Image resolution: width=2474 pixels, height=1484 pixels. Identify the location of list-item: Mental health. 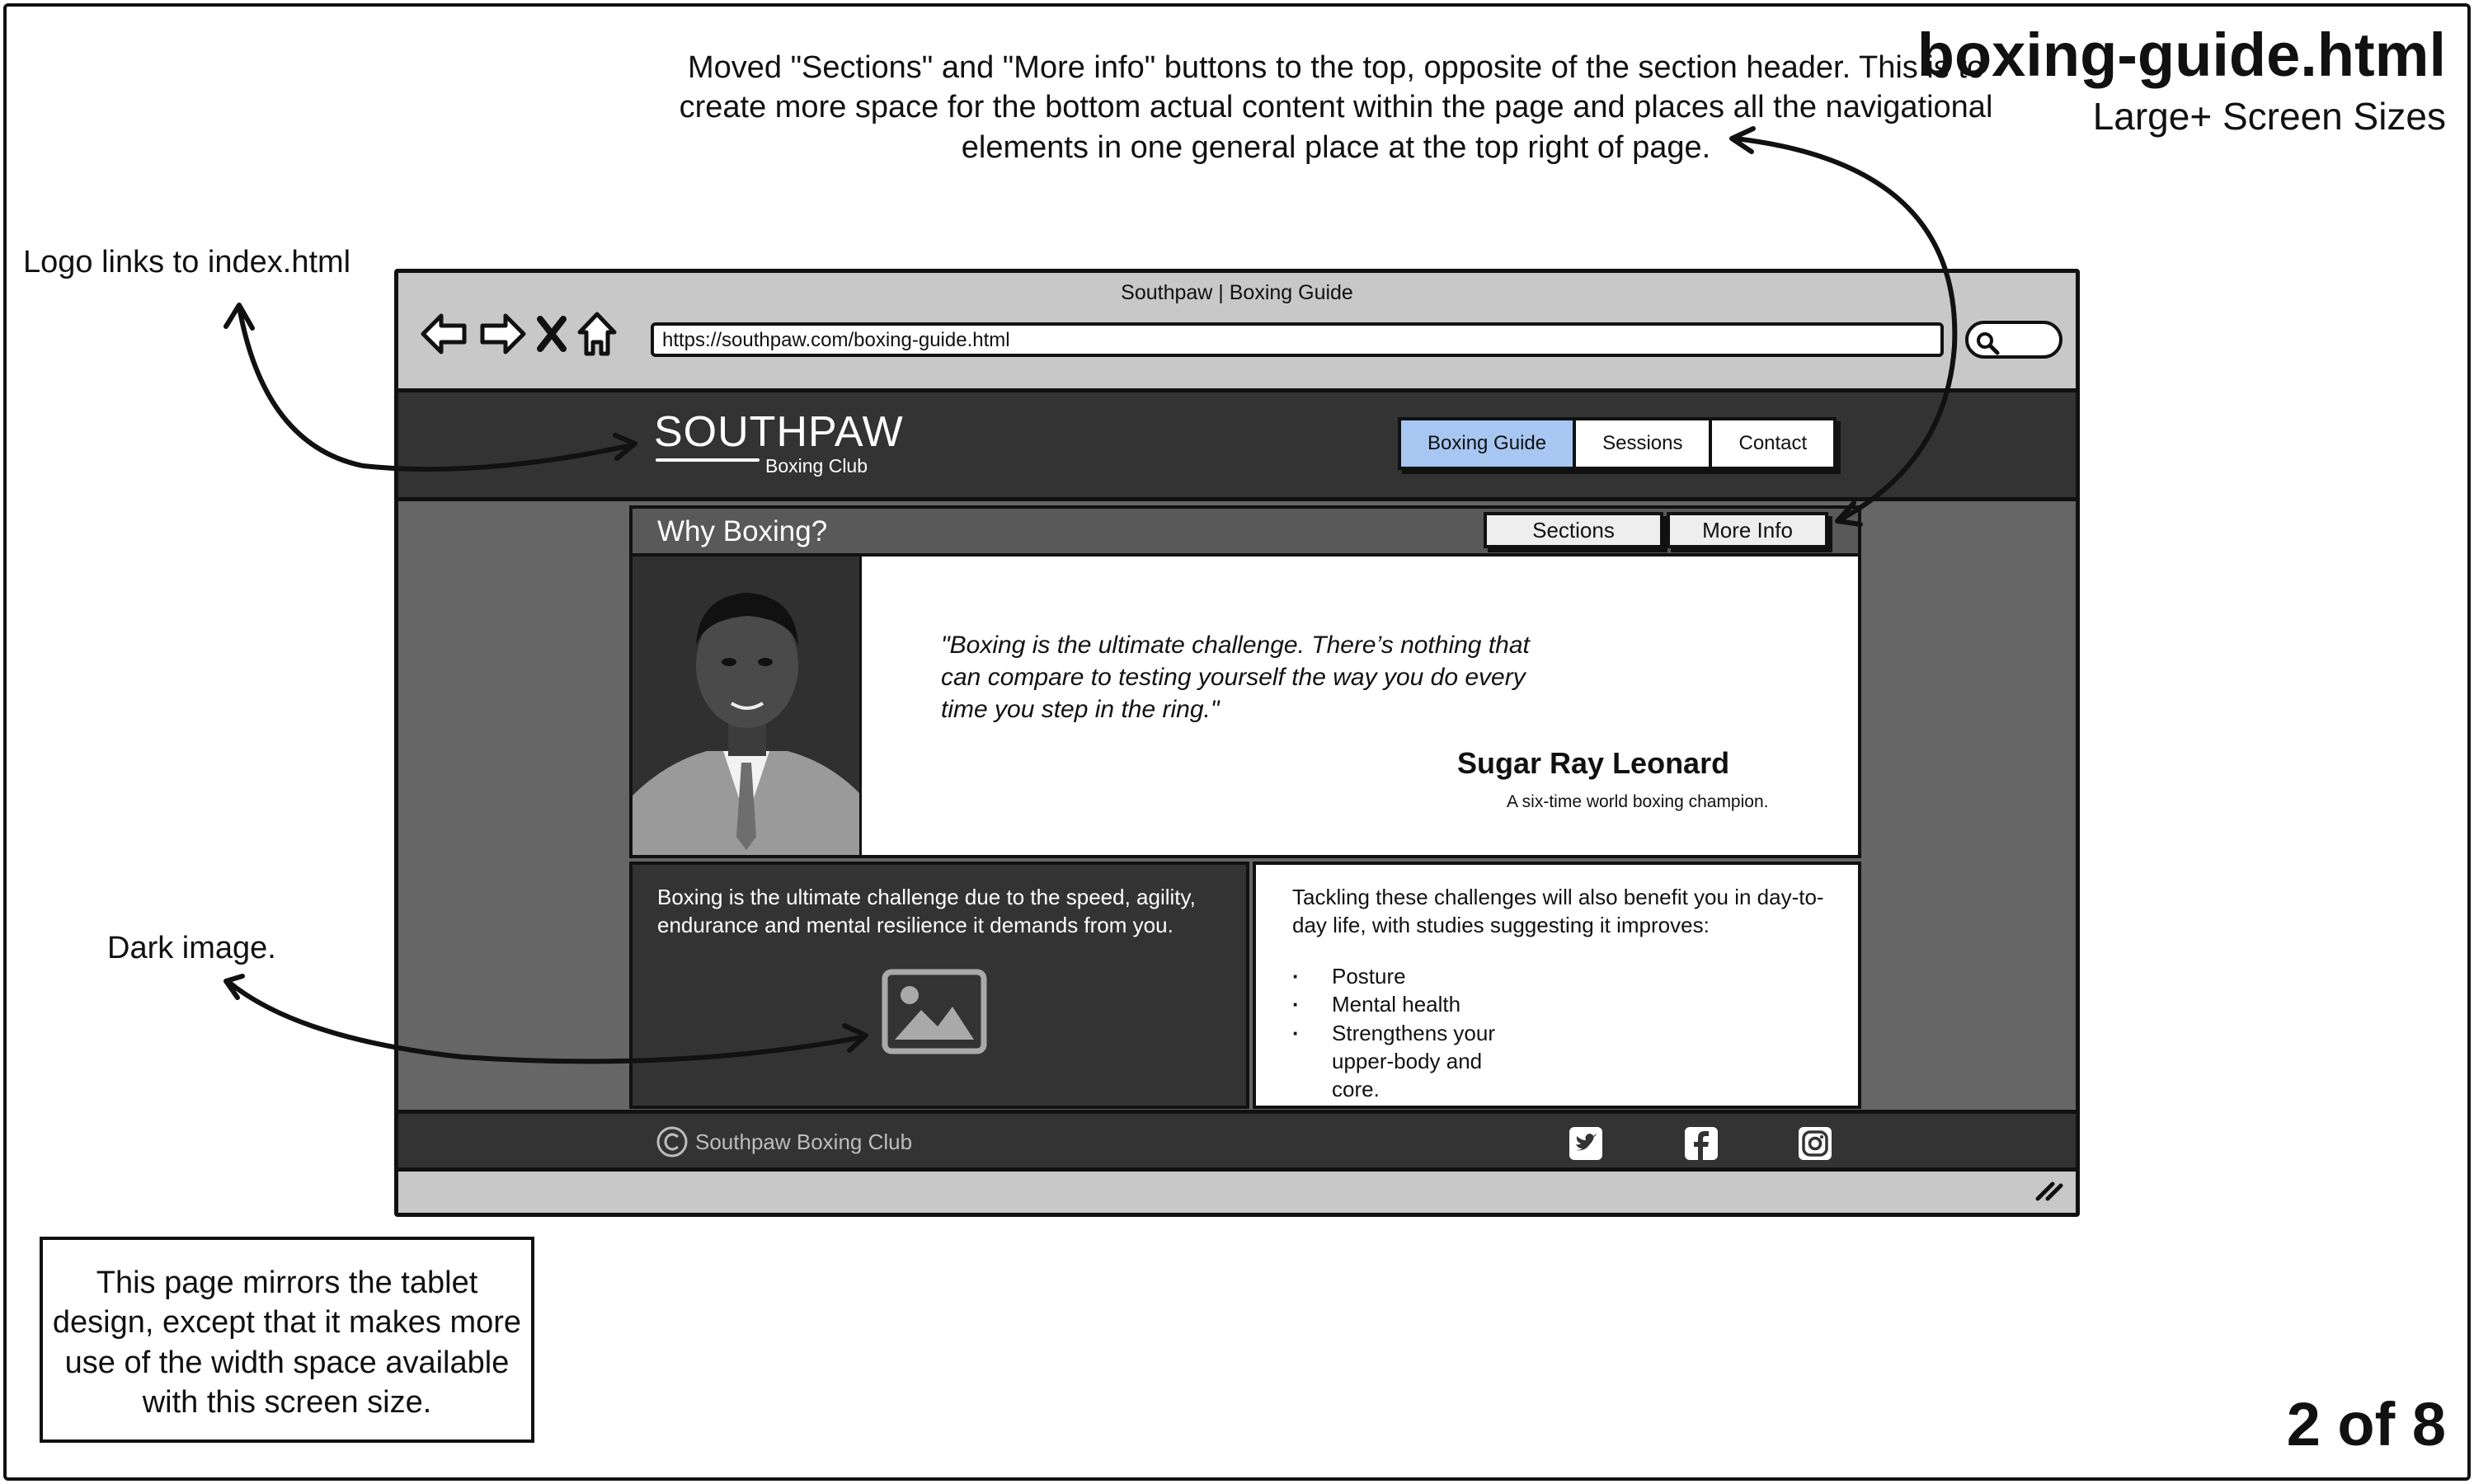
(1407, 1004).